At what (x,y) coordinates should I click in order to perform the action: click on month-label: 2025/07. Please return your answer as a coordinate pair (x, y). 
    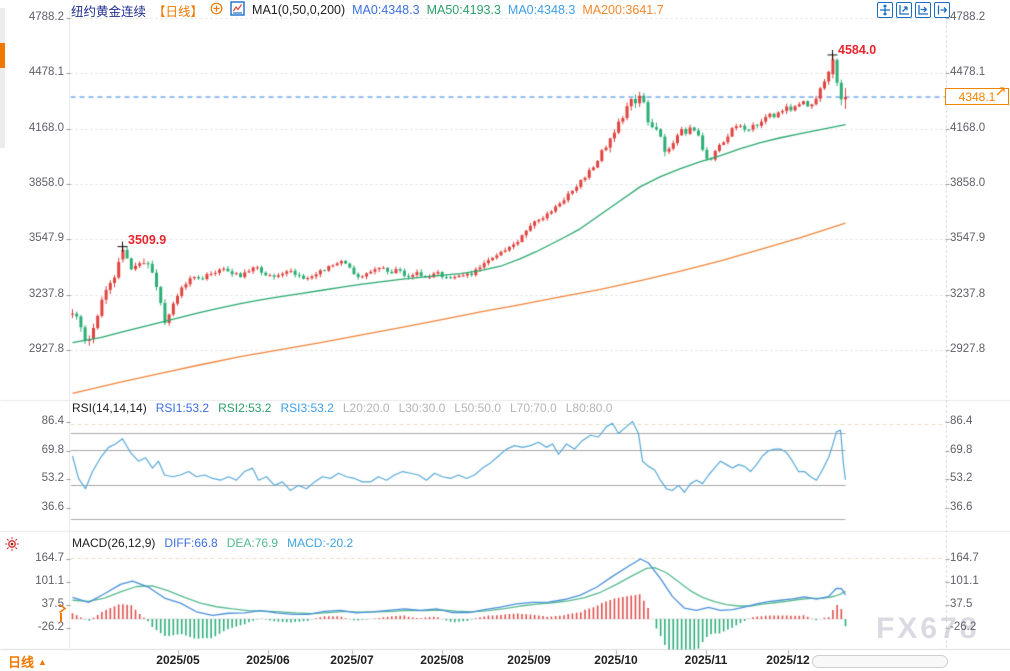
    Looking at the image, I should click on (352, 660).